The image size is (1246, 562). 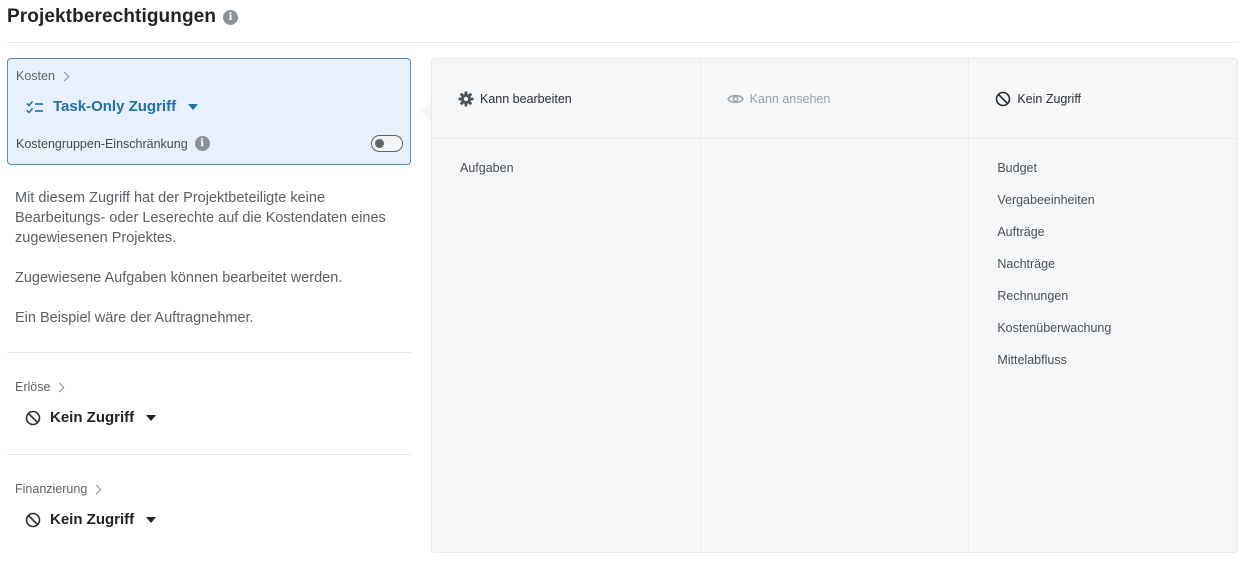 What do you see at coordinates (33, 387) in the screenshot?
I see `erloese-section-label: Erlöse` at bounding box center [33, 387].